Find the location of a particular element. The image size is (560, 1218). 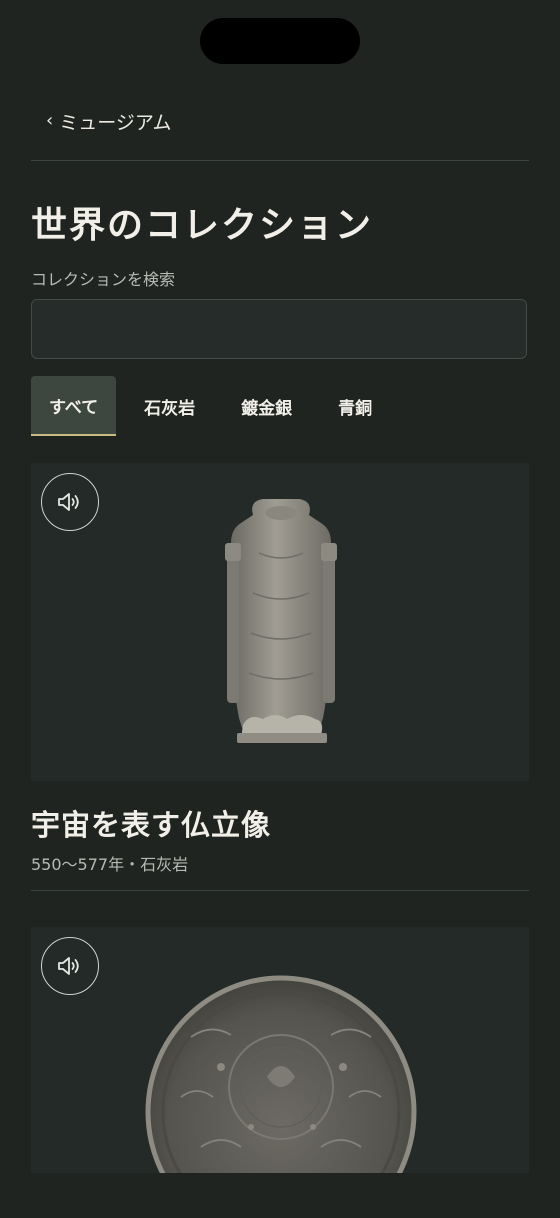

search-label: コレクションを検索 is located at coordinates (103, 279).